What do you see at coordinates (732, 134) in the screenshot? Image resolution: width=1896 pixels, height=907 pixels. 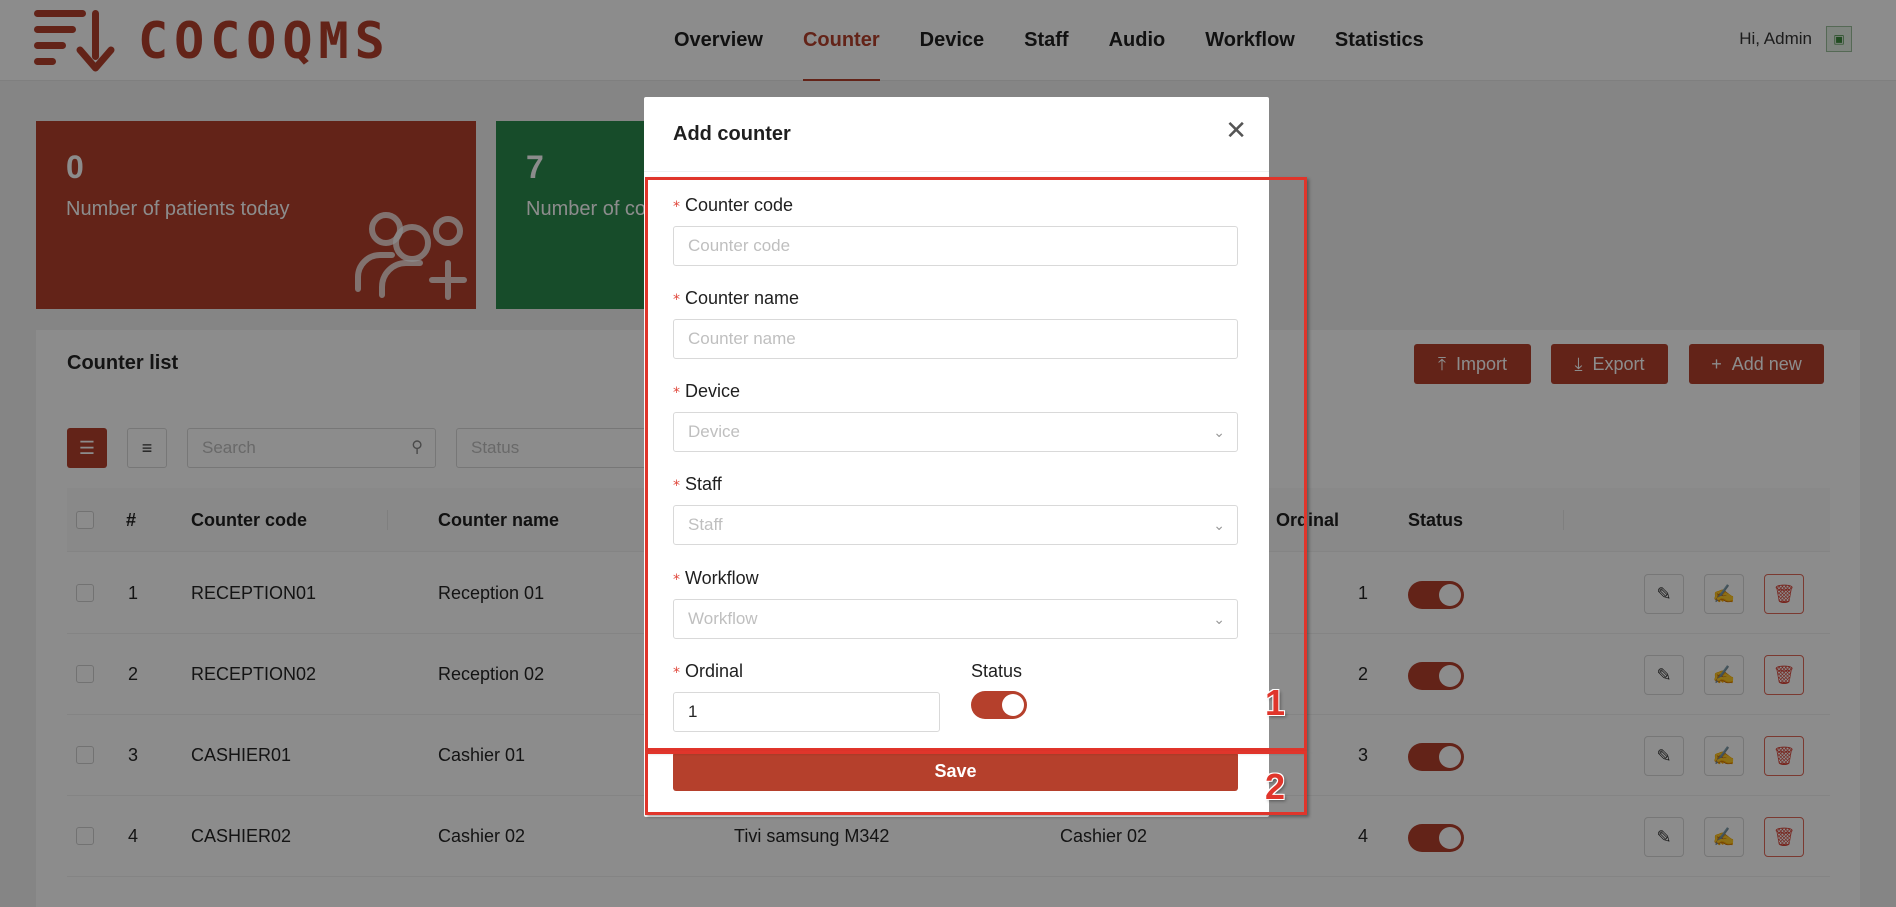 I see `modal-title: Add counter` at bounding box center [732, 134].